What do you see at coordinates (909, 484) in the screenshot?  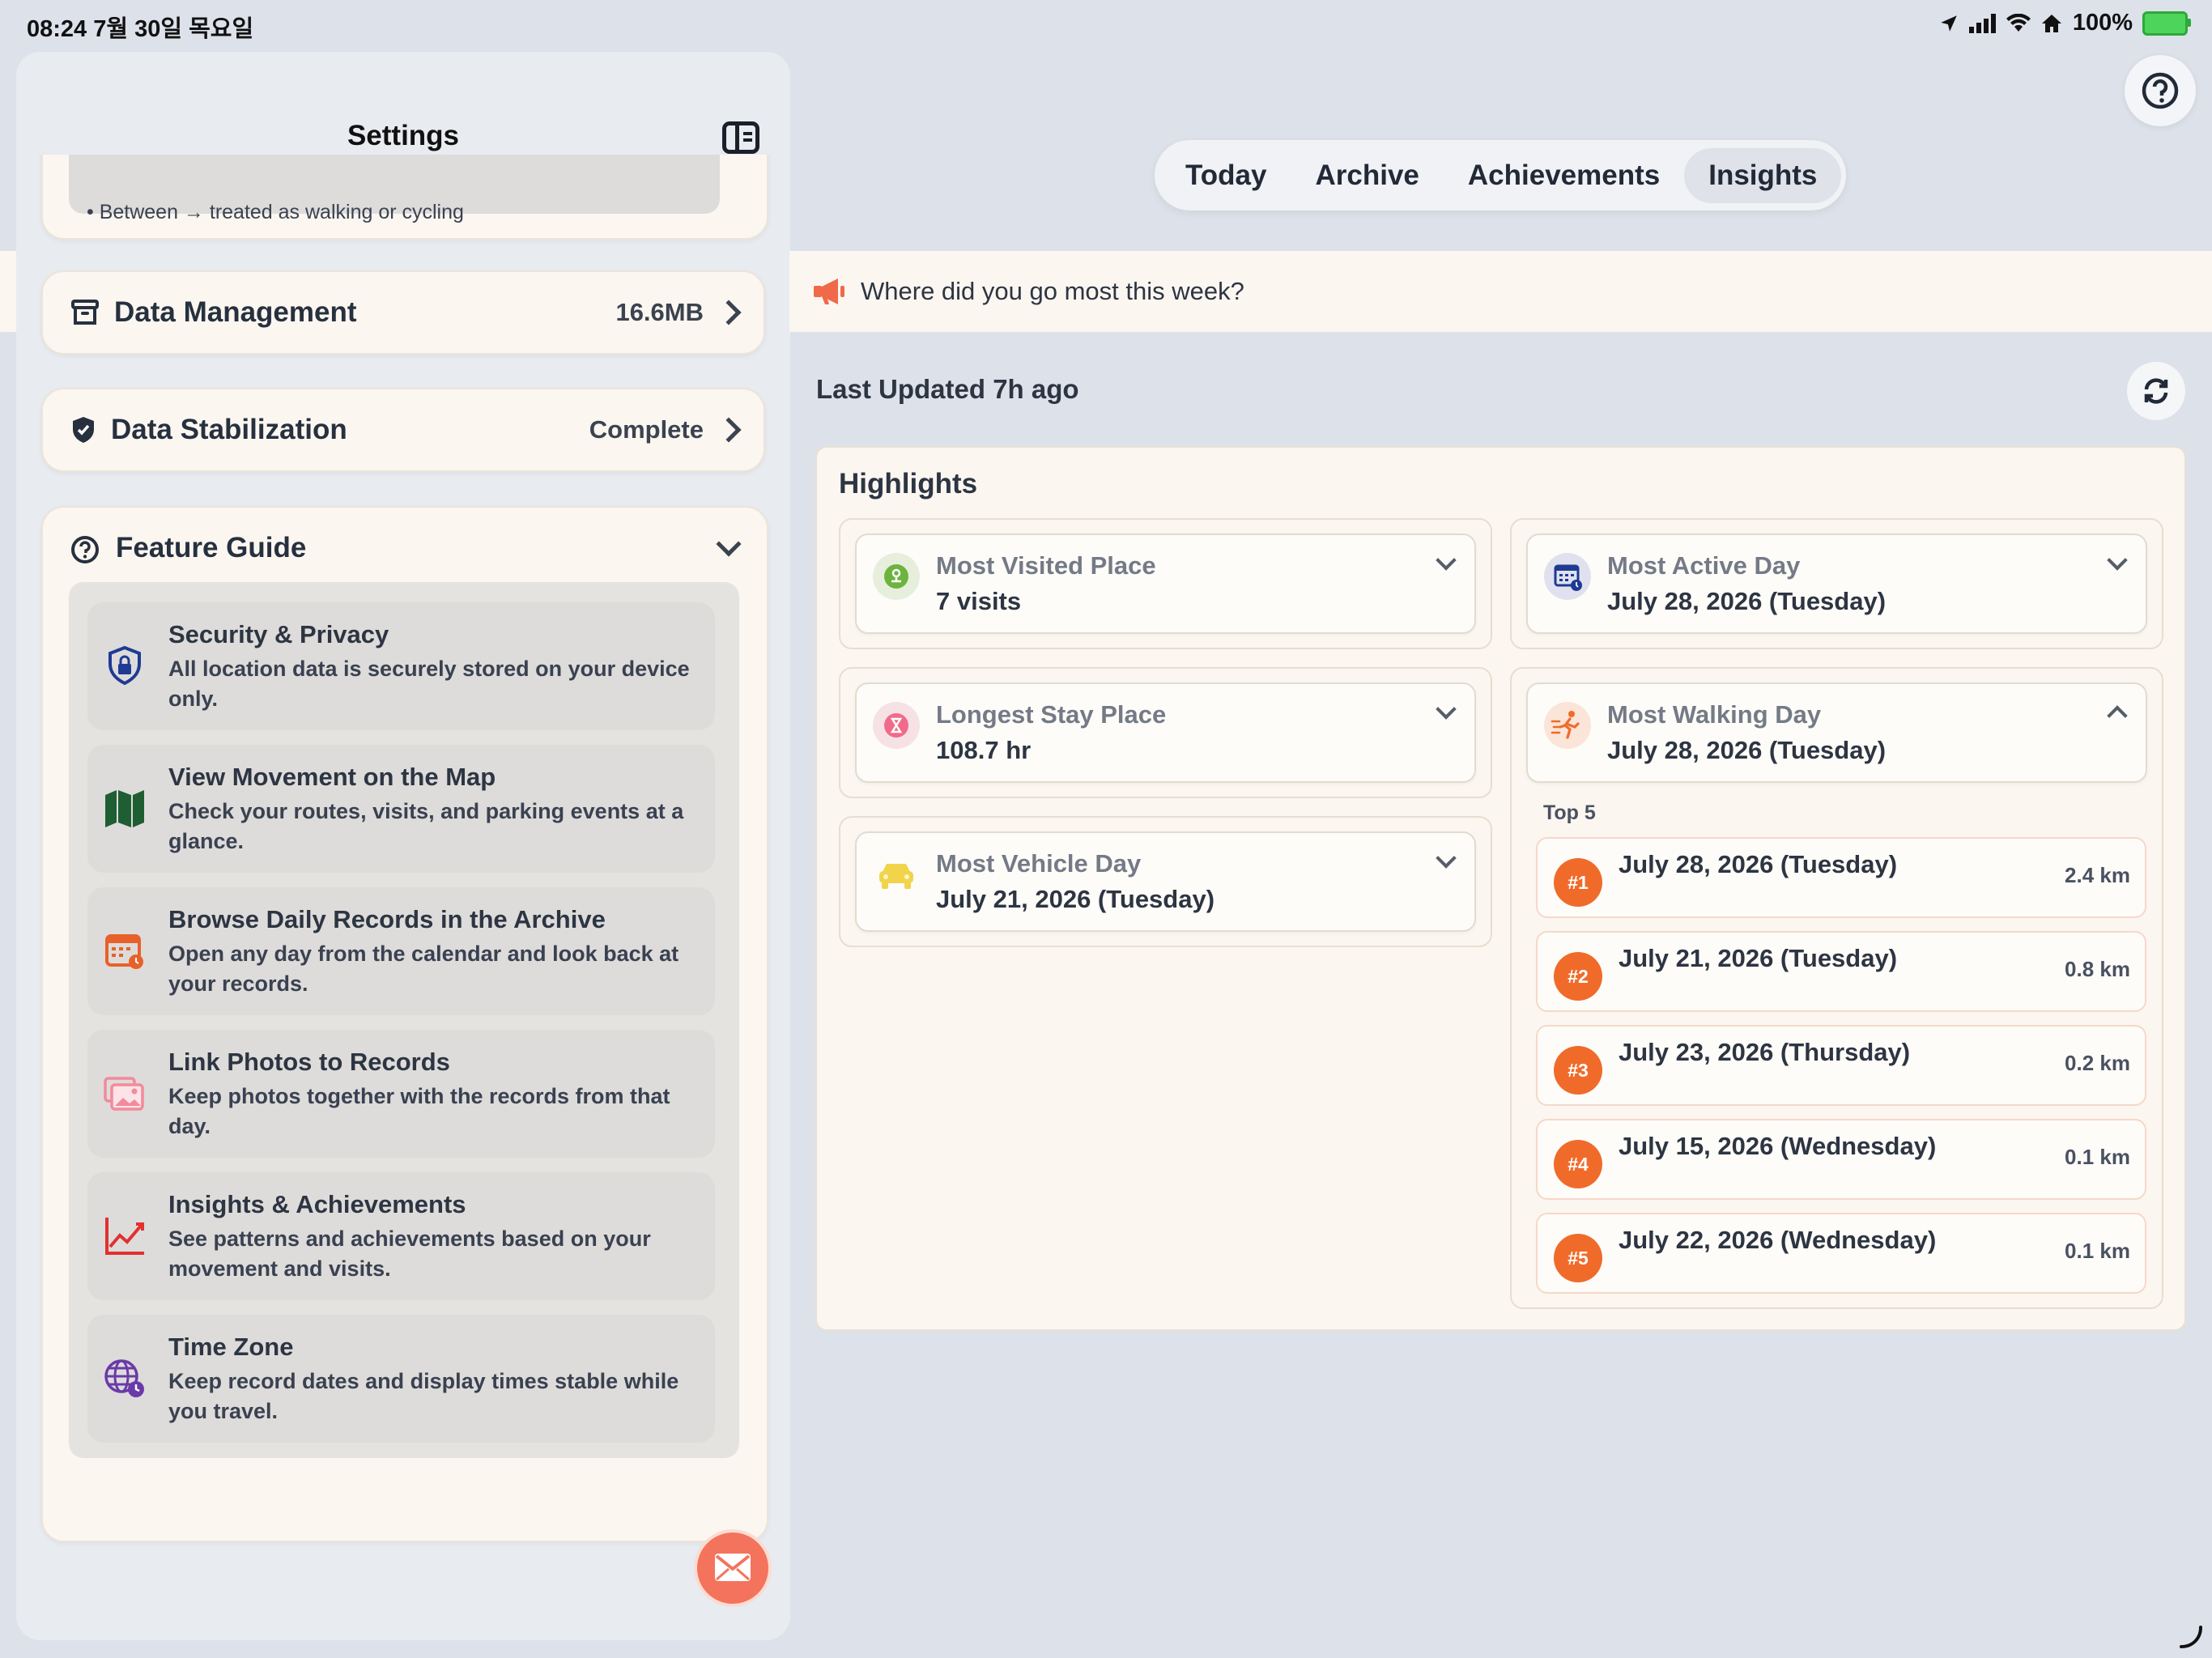 I see `highlights-title: Highlights` at bounding box center [909, 484].